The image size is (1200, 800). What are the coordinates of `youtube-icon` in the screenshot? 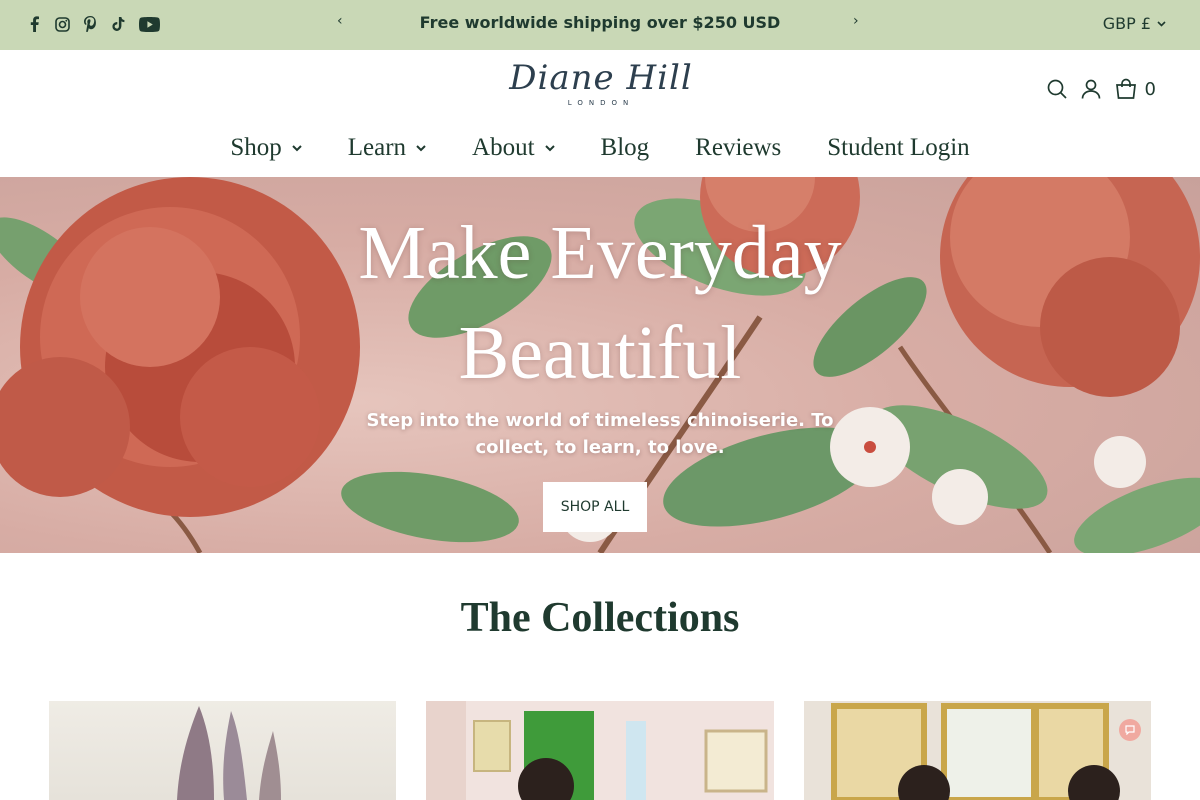 It's located at (149, 24).